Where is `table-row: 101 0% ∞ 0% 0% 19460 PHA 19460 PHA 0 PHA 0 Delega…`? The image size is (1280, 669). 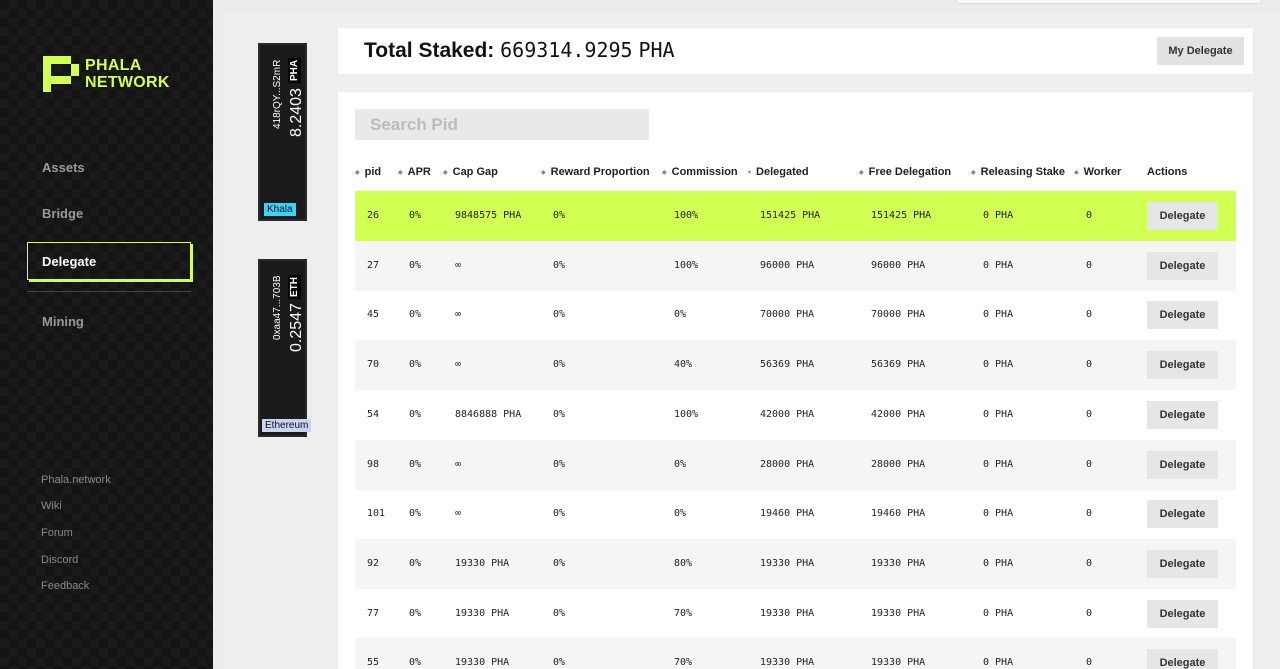 table-row: 101 0% ∞ 0% 0% 19460 PHA 19460 PHA 0 PHA 0 Delega… is located at coordinates (795, 514).